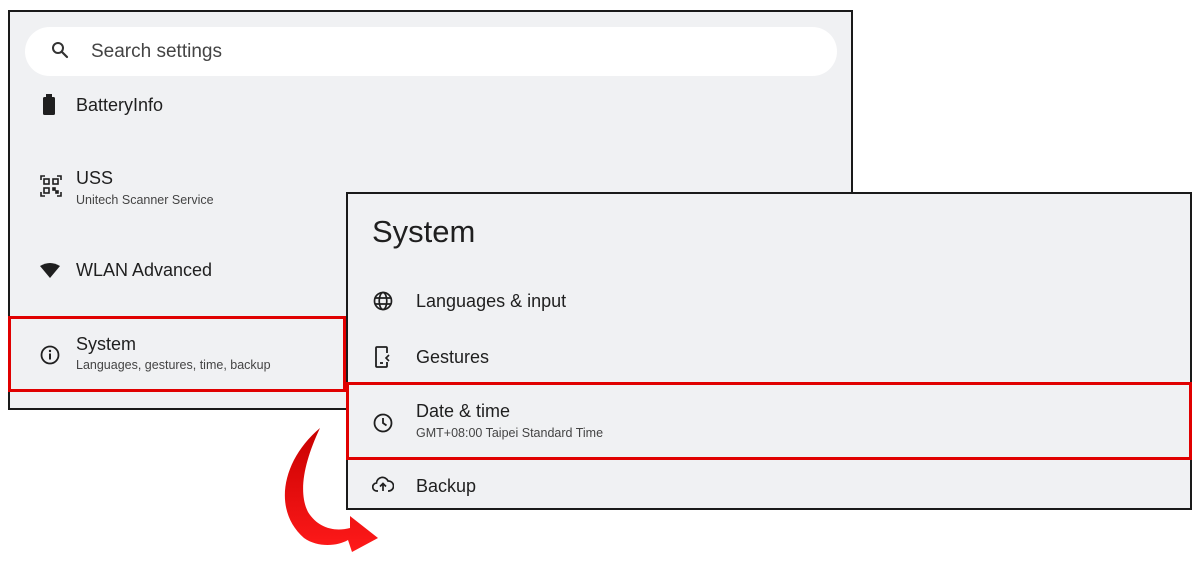  Describe the element at coordinates (51, 188) in the screenshot. I see `qr-scanner-icon` at that location.